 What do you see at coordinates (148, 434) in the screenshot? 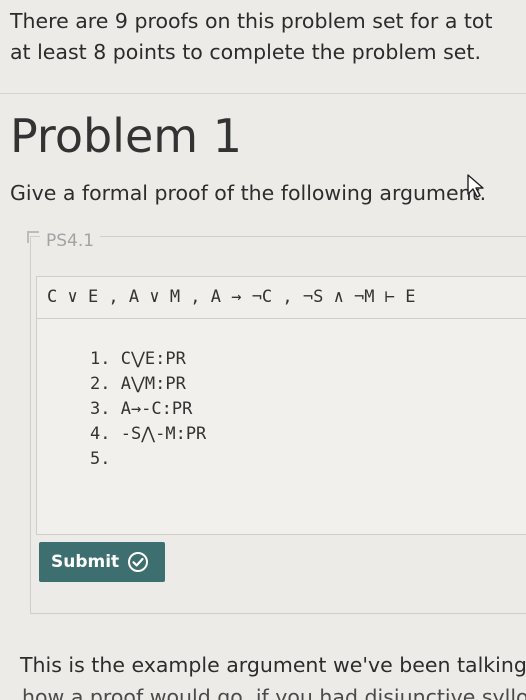
I see `proof-line: 4. -S⋀-M:PR` at bounding box center [148, 434].